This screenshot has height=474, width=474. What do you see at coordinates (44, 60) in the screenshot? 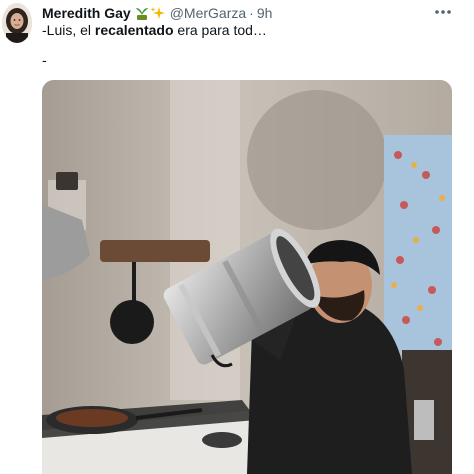
I see `tweet-text-second-line: -` at bounding box center [44, 60].